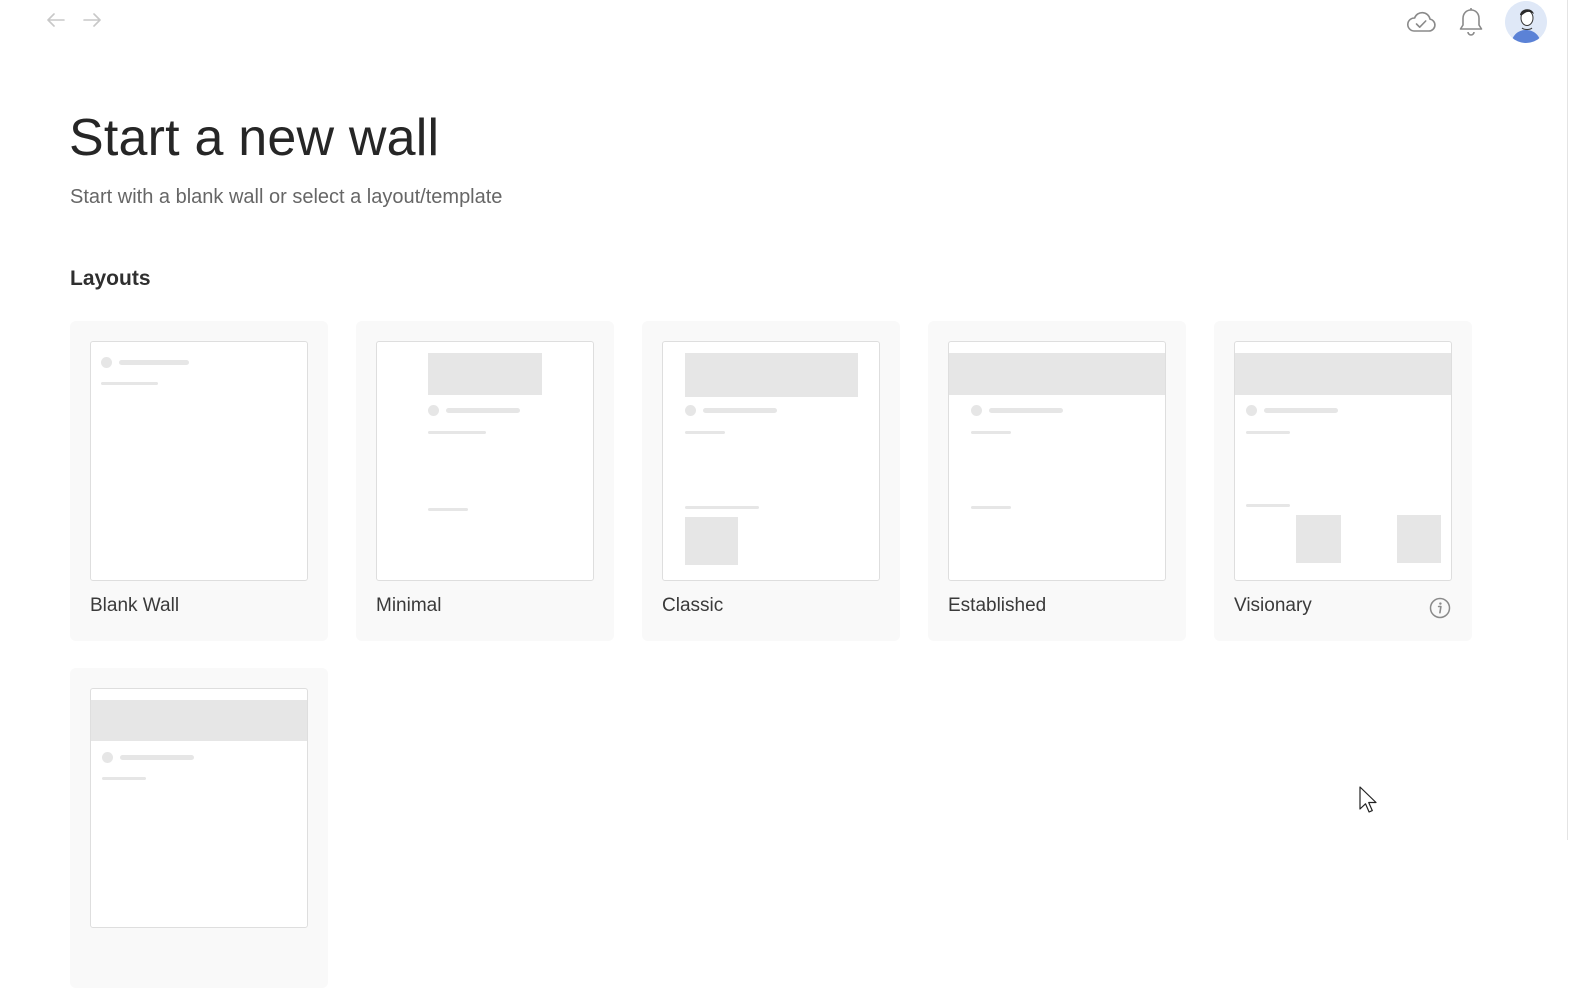 Image resolution: width=1577 pixels, height=988 pixels. I want to click on layout-label: Minimal, so click(409, 605).